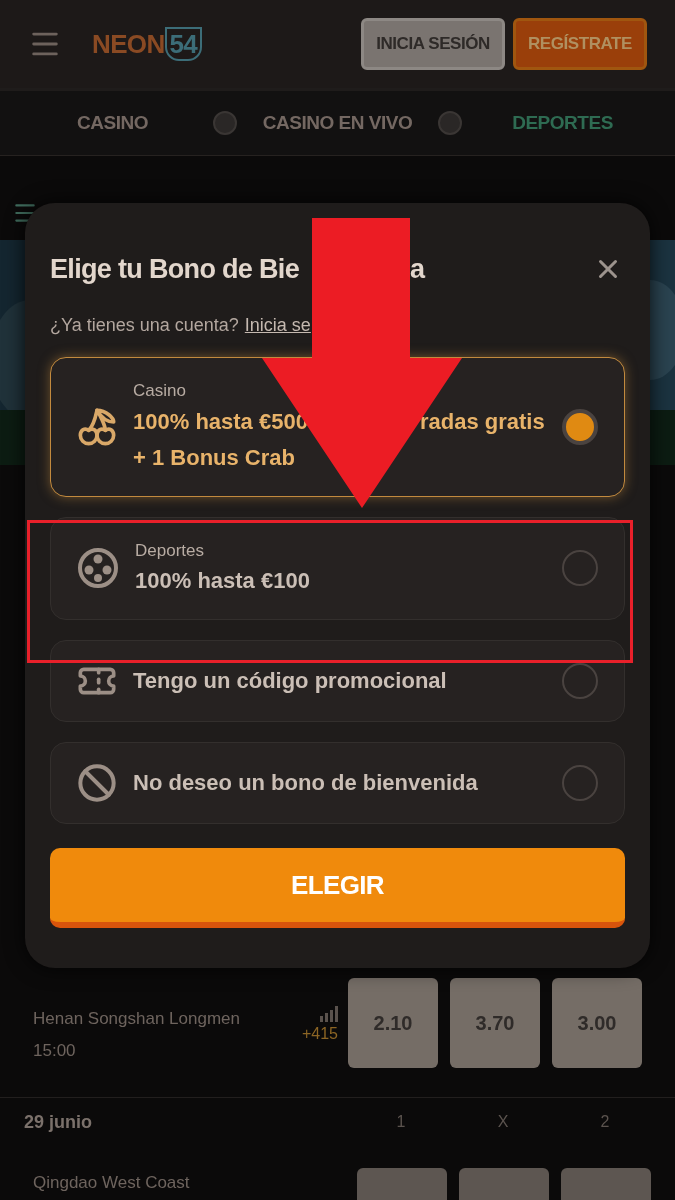  Describe the element at coordinates (175, 269) in the screenshot. I see `dialog-title: Elige tu Bono de Bie` at that location.